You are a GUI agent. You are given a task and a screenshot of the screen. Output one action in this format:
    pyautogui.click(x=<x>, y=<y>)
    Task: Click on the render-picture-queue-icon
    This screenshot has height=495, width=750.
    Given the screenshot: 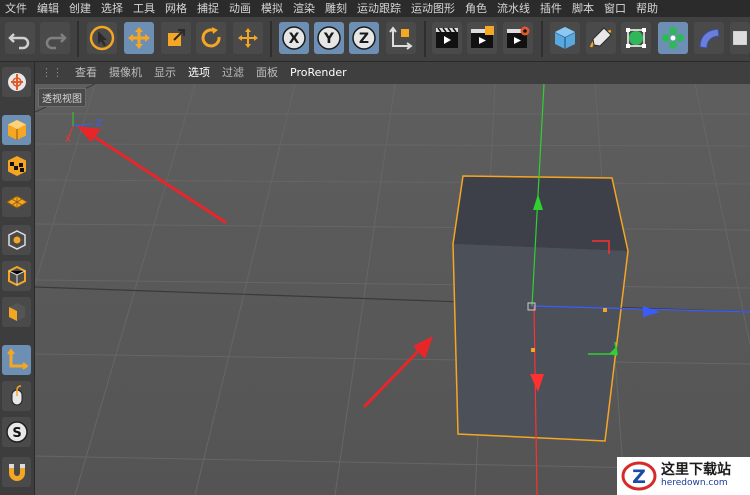 What is the action you would take?
    pyautogui.click(x=482, y=37)
    